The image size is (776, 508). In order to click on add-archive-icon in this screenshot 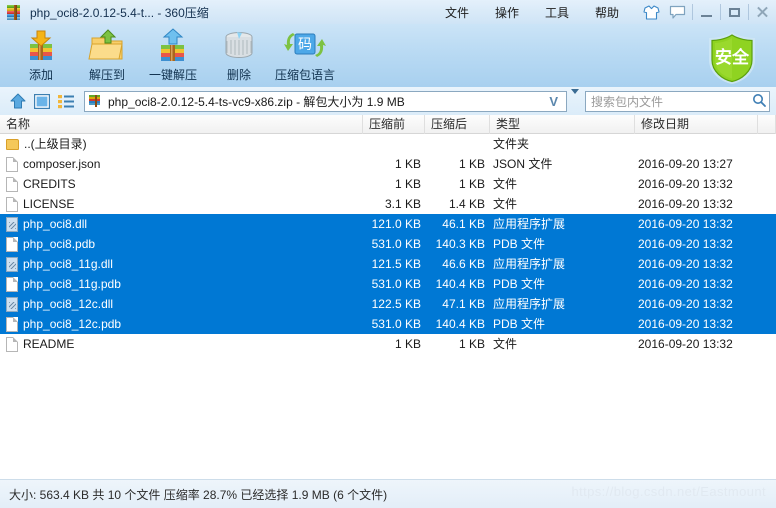, I will do `click(41, 46)`.